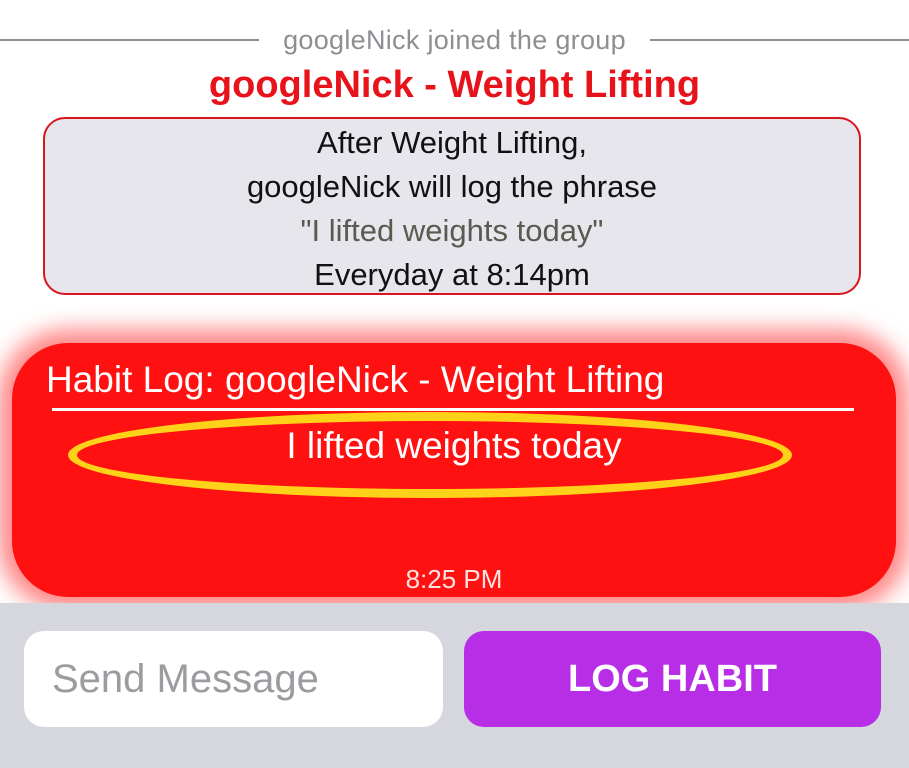 The image size is (909, 768). I want to click on divider-right, so click(779, 40).